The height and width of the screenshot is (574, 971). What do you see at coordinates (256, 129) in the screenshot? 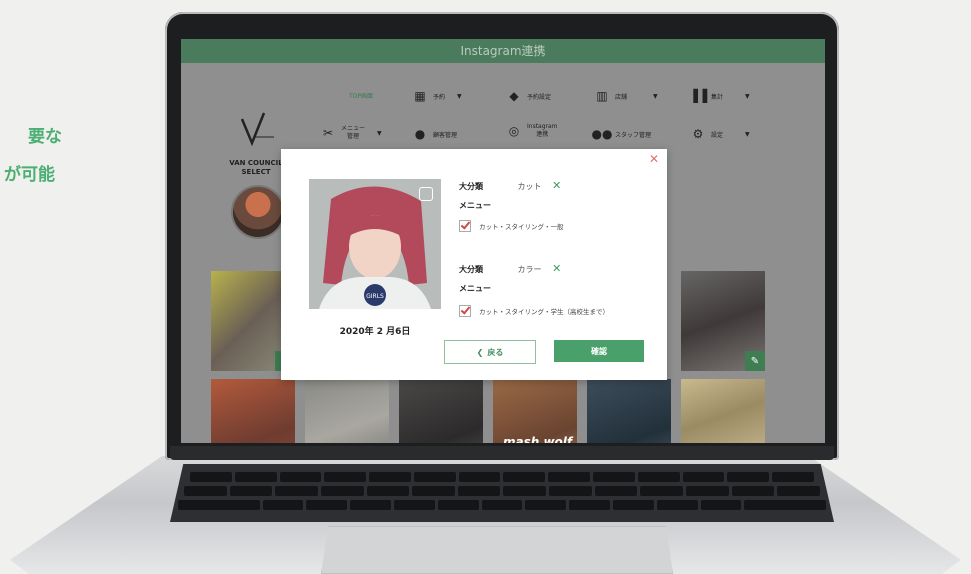
I see `logo-mark-icon` at bounding box center [256, 129].